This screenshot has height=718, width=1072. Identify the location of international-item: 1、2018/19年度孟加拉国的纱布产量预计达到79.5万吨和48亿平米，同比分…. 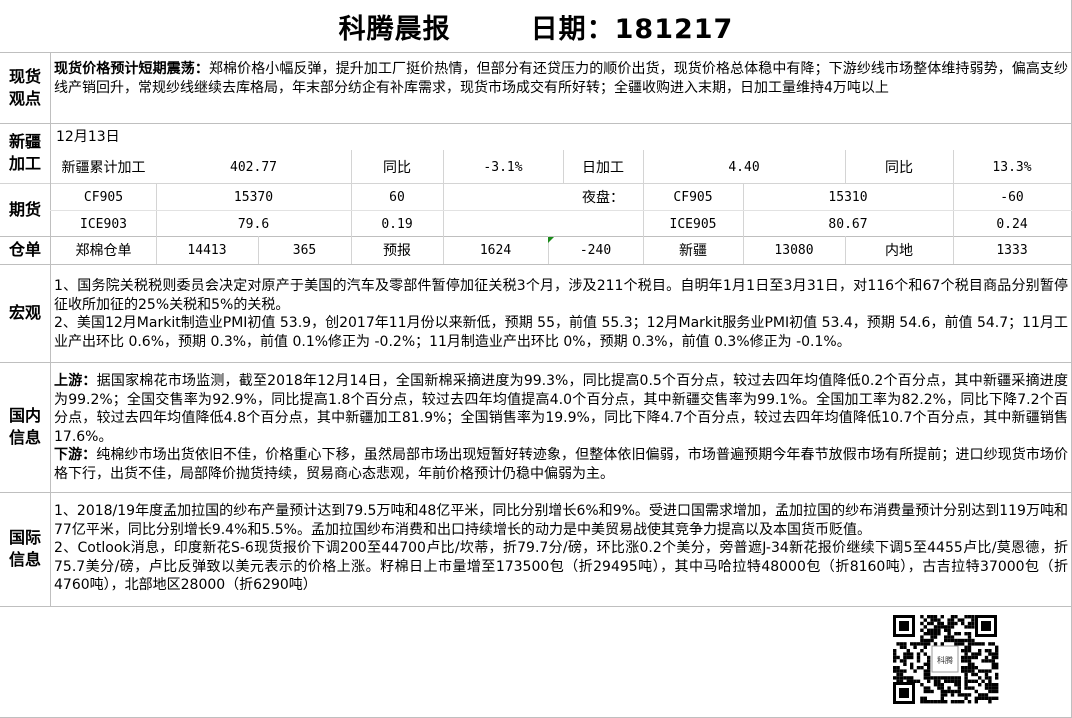
(561, 520).